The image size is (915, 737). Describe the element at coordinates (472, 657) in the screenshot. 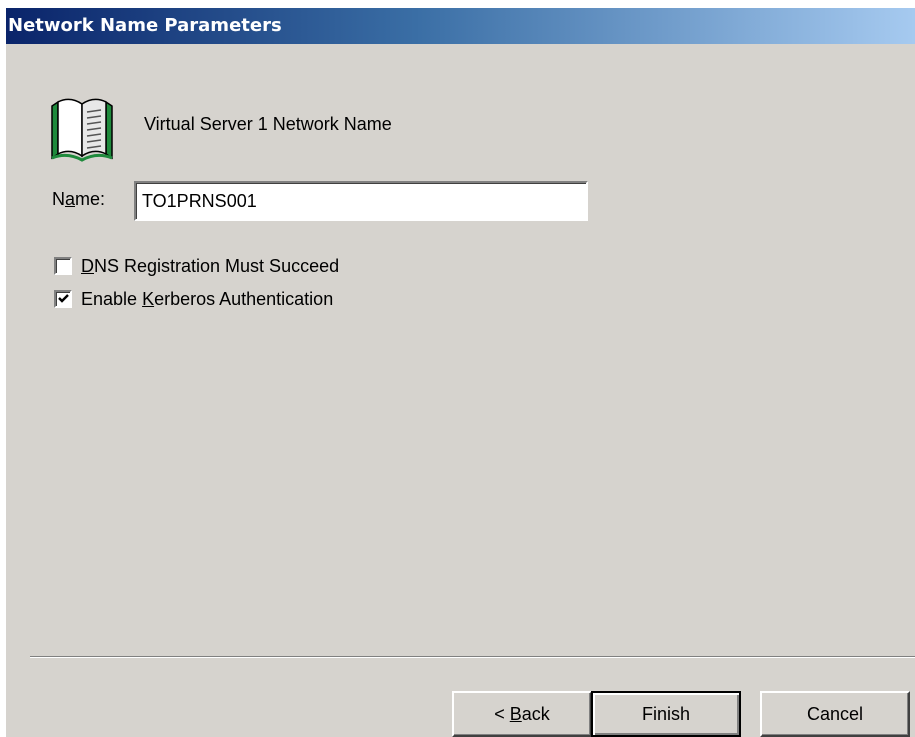

I see `button-separator` at that location.